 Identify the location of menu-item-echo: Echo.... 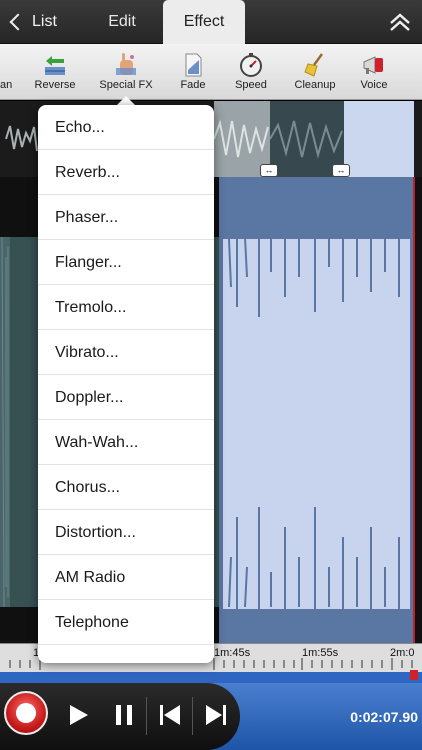
(126, 127).